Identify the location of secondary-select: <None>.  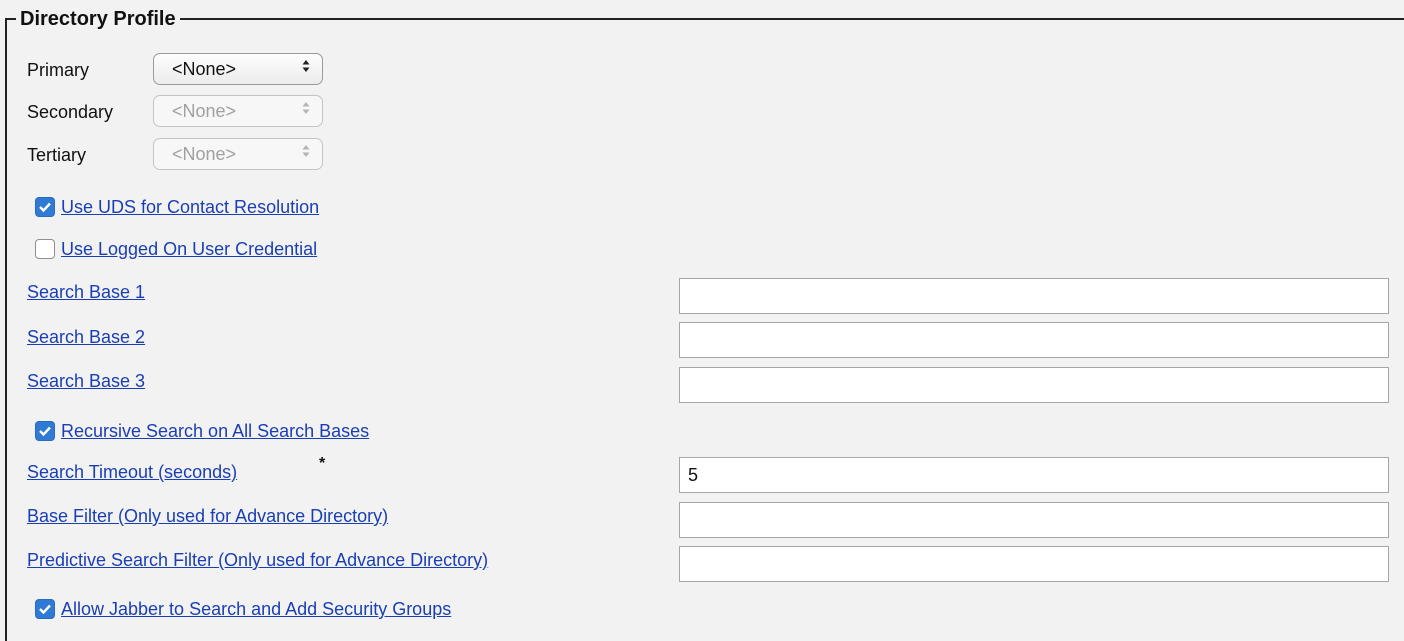
(238, 111).